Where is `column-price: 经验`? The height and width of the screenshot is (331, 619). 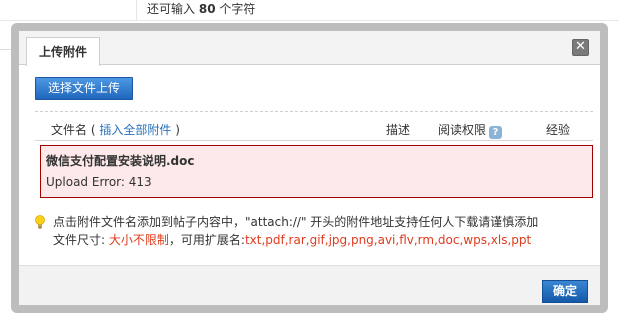
column-price: 经验 is located at coordinates (558, 130).